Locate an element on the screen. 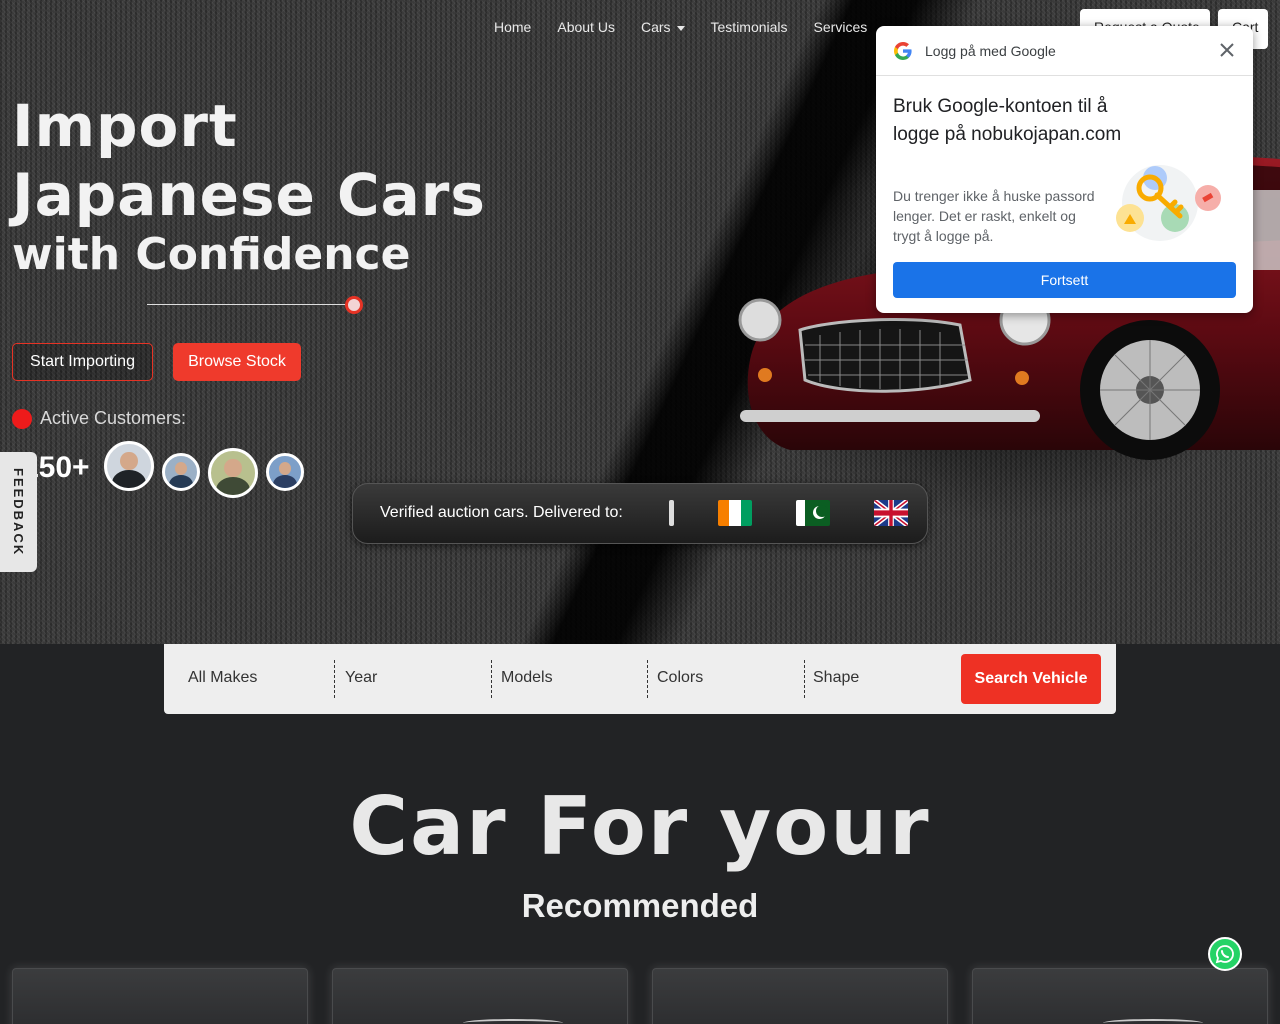 This screenshot has height=1024, width=1280. united-kingdom-flag-icon is located at coordinates (891, 513).